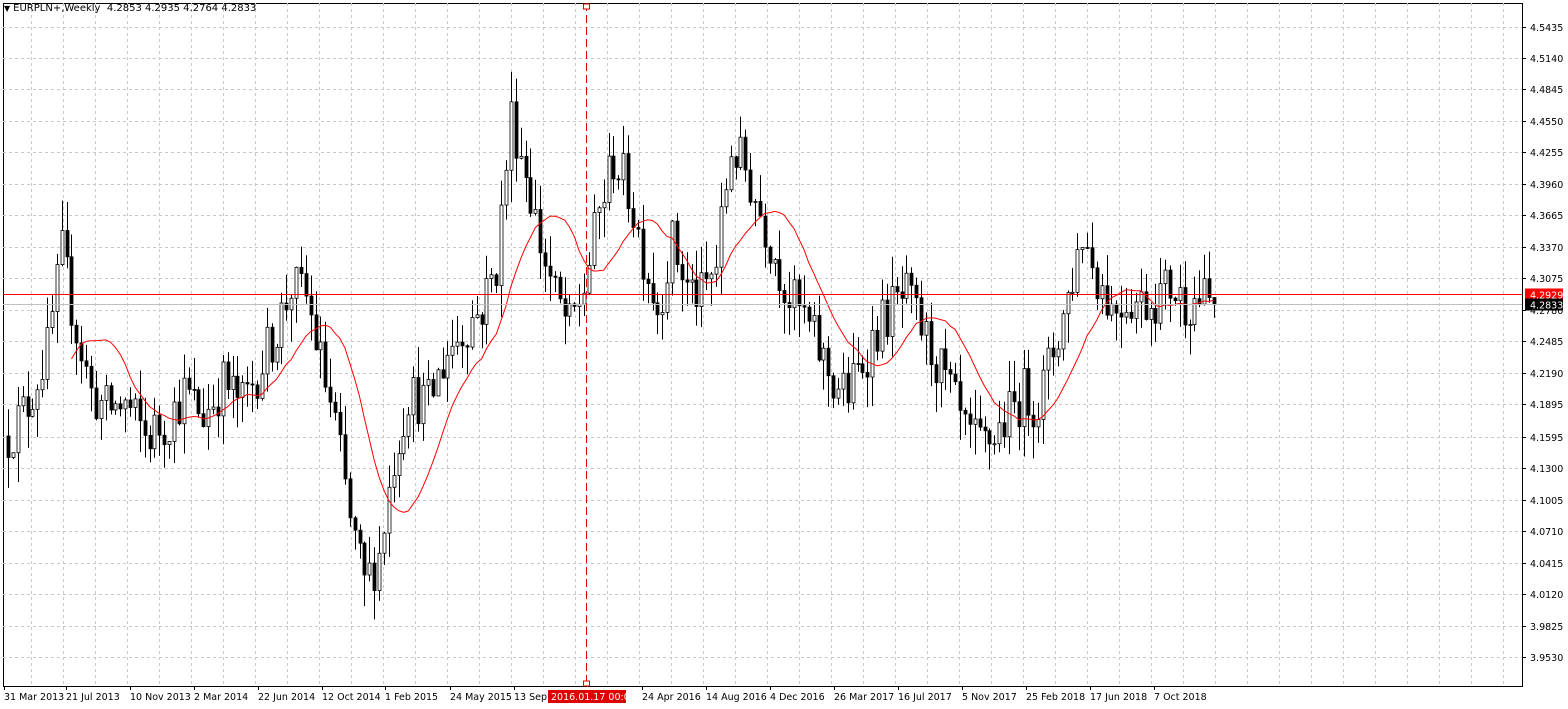 The height and width of the screenshot is (709, 1568). I want to click on dropdown-triangle-icon: ▼, so click(7, 8).